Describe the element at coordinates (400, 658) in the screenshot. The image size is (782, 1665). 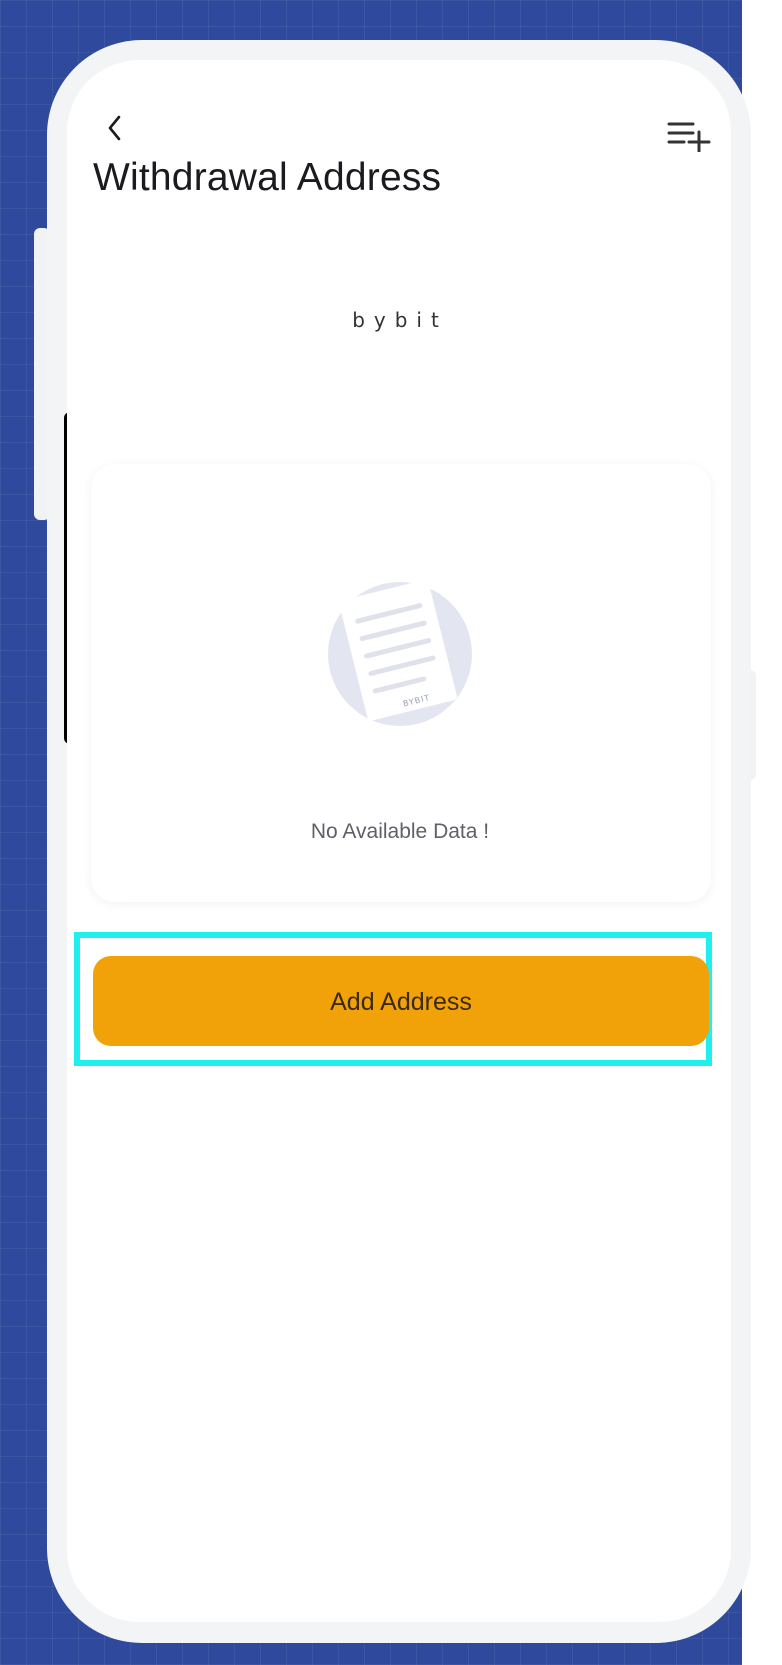
I see `empty-document-icon: BYBIT` at that location.